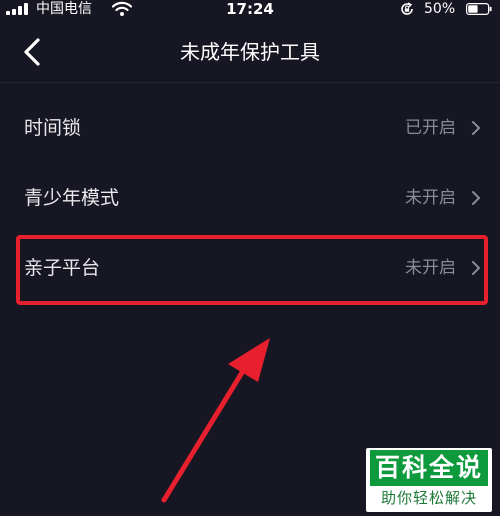 Image resolution: width=500 pixels, height=516 pixels. Describe the element at coordinates (72, 198) in the screenshot. I see `row-label: 青少年模式` at that location.